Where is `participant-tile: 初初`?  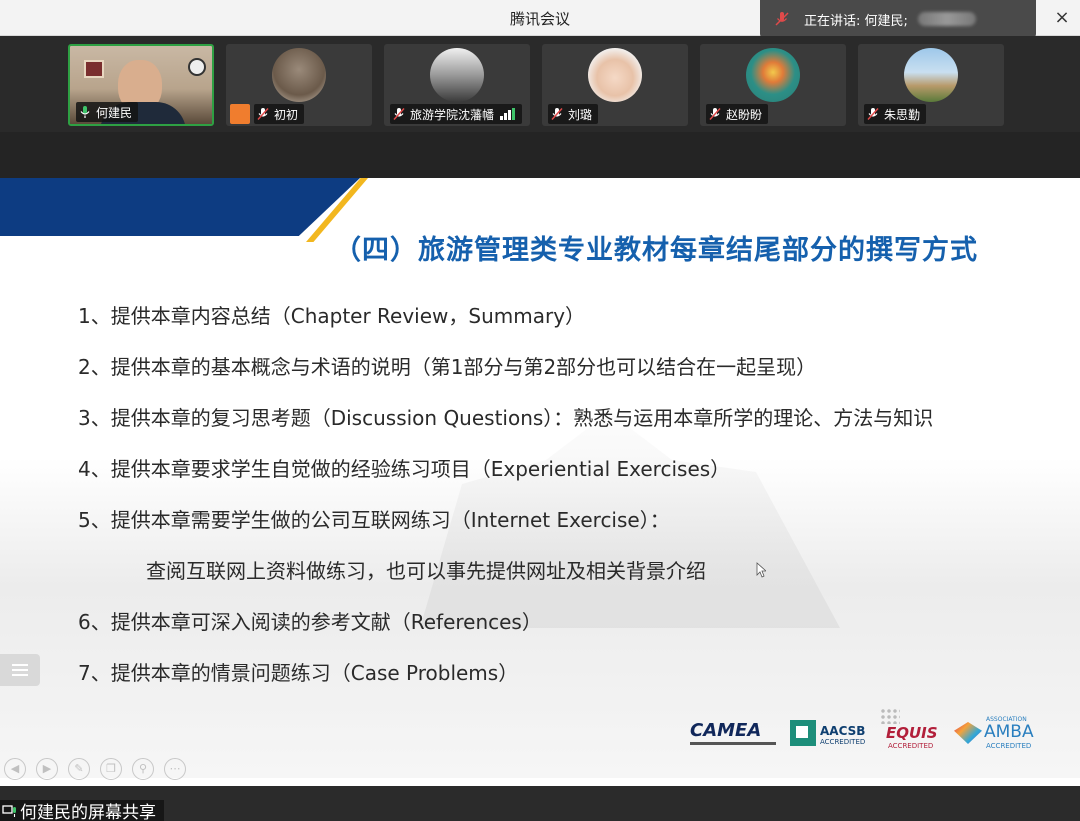 participant-tile: 初初 is located at coordinates (299, 85).